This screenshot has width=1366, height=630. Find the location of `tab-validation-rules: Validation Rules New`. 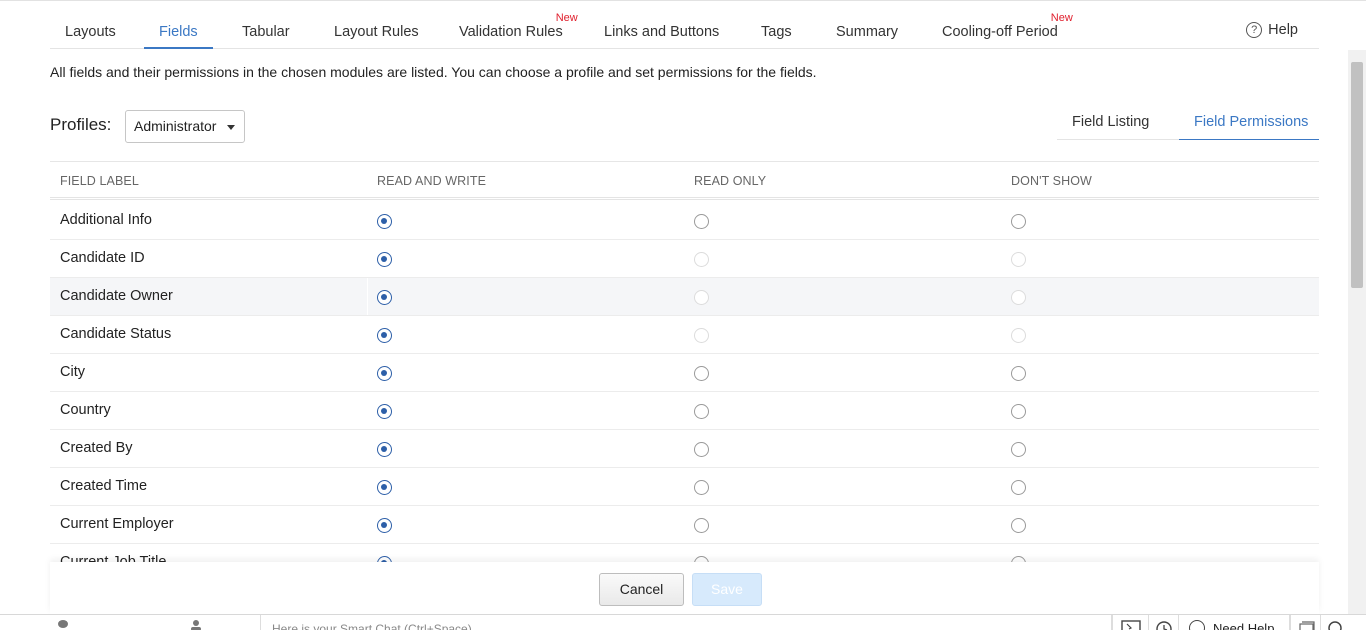

tab-validation-rules: Validation Rules New is located at coordinates (511, 29).